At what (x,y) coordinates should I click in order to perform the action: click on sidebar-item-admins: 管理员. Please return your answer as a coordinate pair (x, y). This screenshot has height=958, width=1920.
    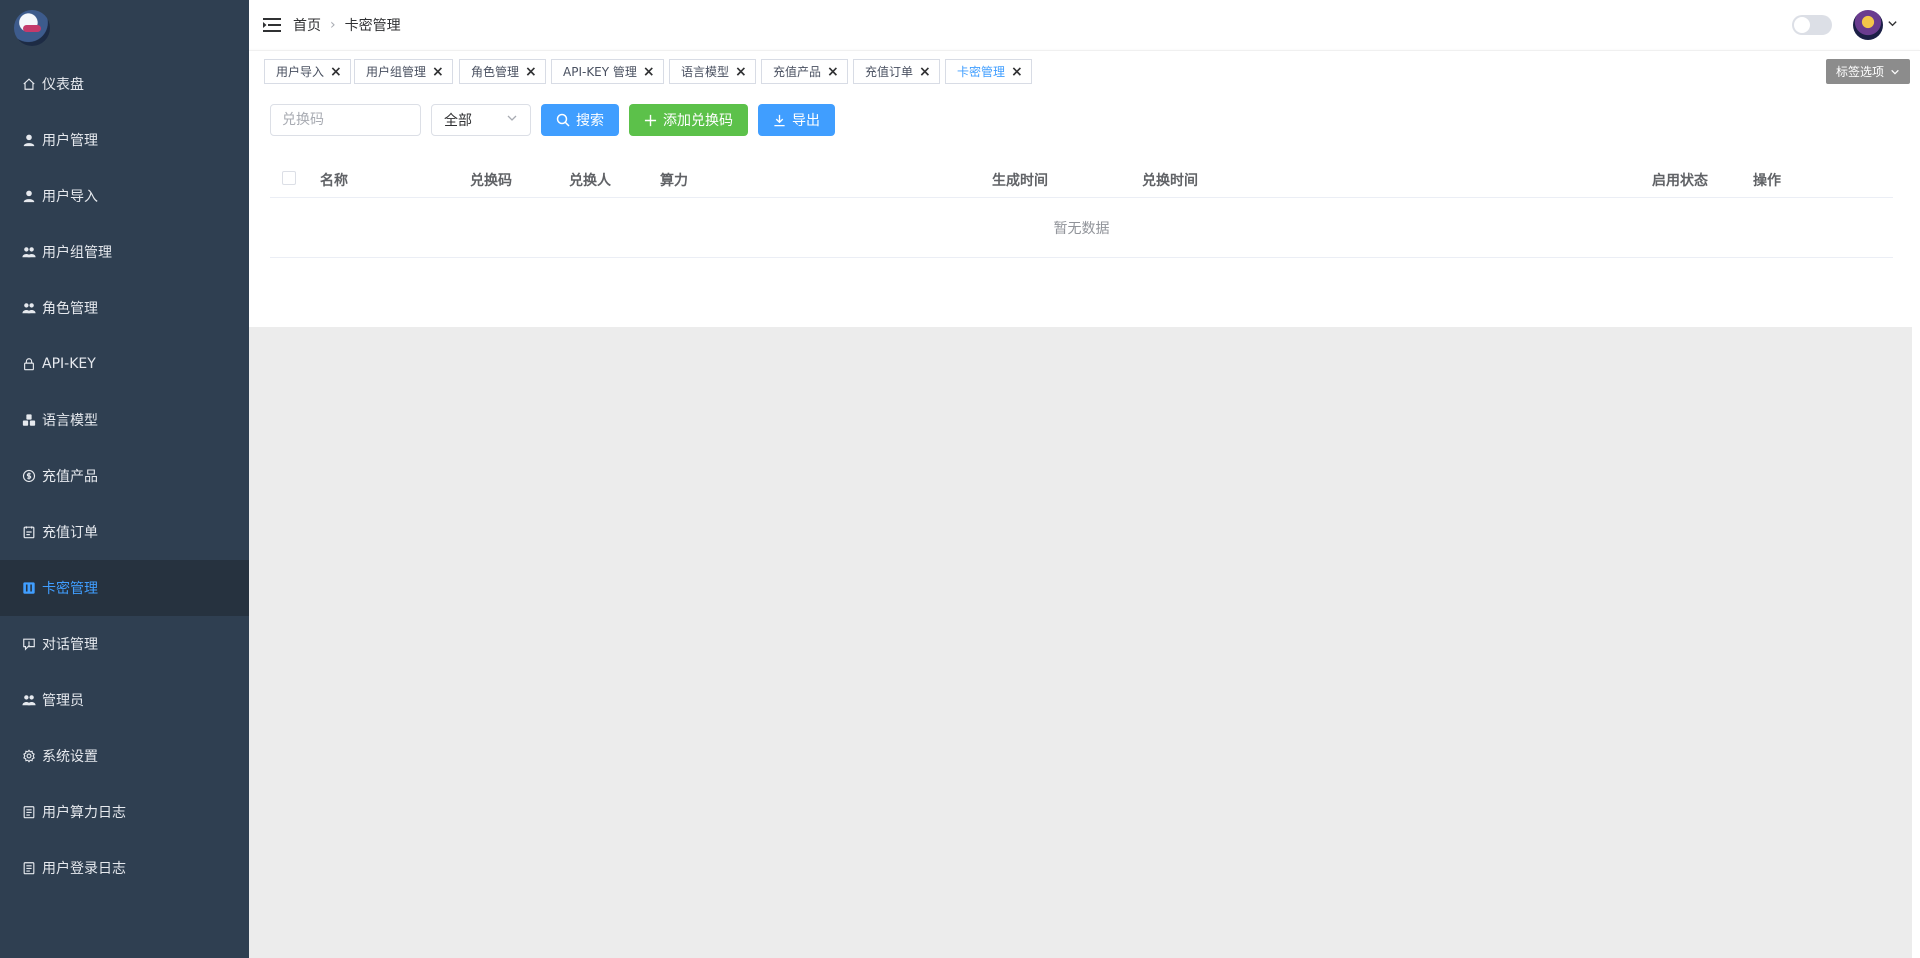
    Looking at the image, I should click on (124, 700).